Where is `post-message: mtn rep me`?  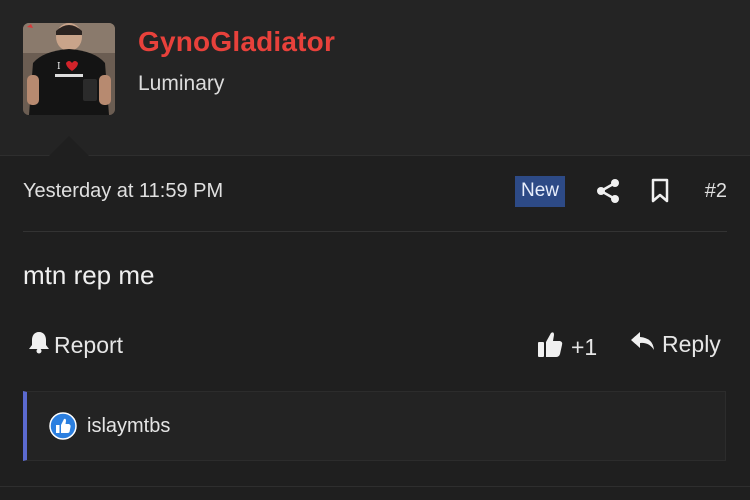
post-message: mtn rep me is located at coordinates (89, 275).